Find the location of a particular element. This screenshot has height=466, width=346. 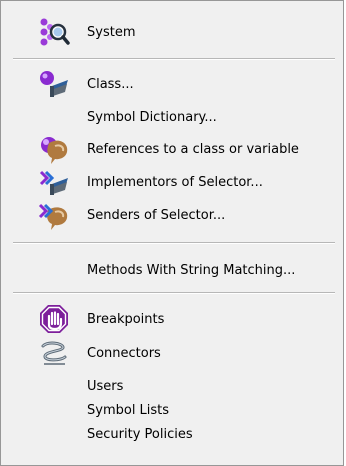

menu-item-symbol-lists: Symbol Lists is located at coordinates (172, 410).